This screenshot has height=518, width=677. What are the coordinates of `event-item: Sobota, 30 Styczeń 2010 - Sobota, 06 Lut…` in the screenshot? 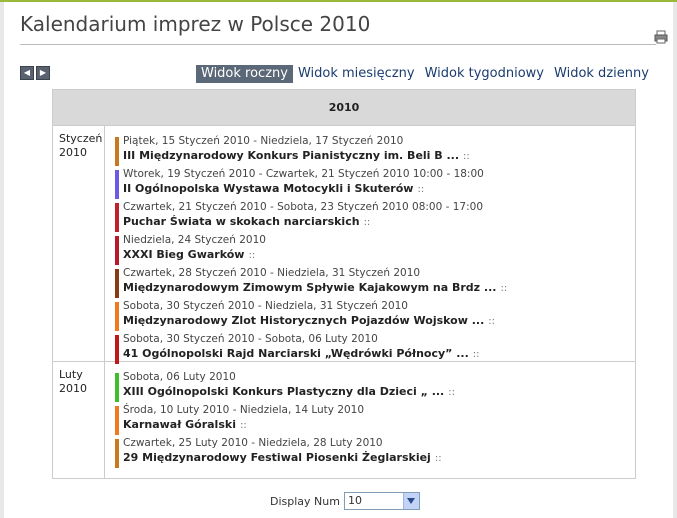 It's located at (373, 348).